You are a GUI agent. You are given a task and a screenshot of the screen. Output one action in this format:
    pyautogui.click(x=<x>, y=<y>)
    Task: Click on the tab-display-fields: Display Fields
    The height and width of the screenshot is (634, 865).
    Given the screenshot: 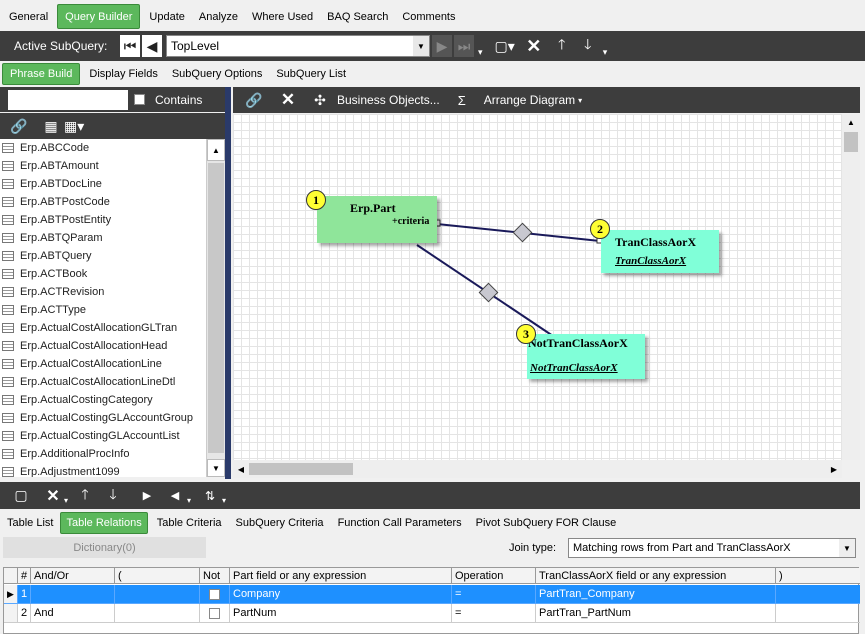 What is the action you would take?
    pyautogui.click(x=123, y=74)
    